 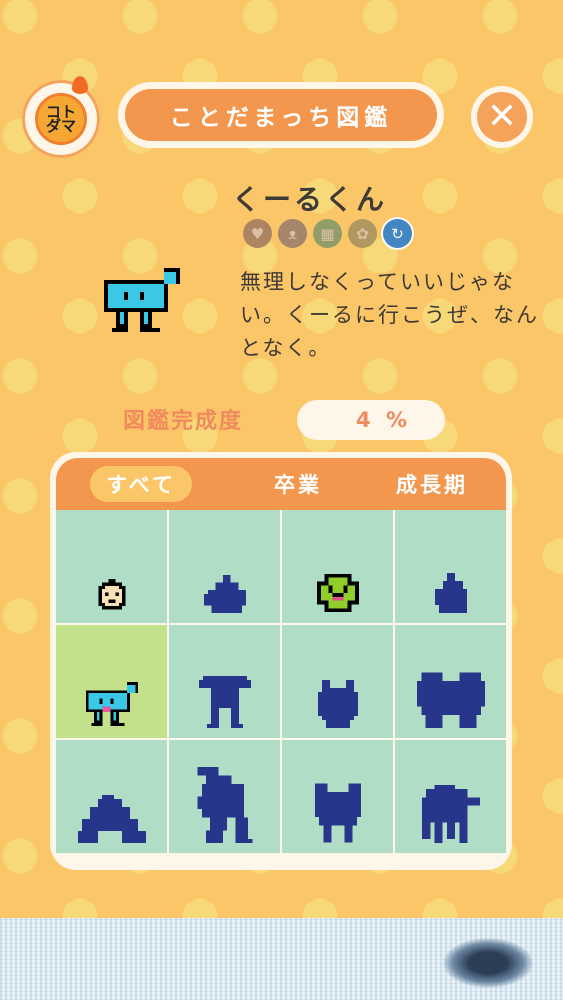 I want to click on grid-cell-bear, so click(x=337, y=796).